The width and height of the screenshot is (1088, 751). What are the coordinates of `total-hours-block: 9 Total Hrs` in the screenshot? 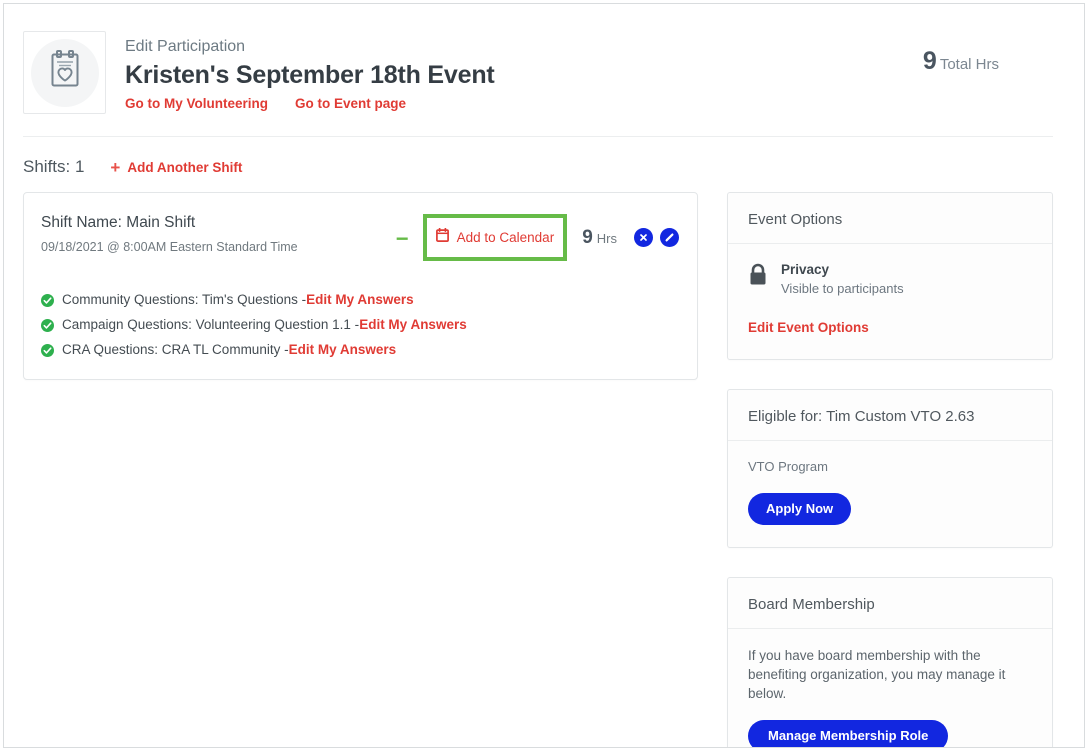 It's located at (988, 53).